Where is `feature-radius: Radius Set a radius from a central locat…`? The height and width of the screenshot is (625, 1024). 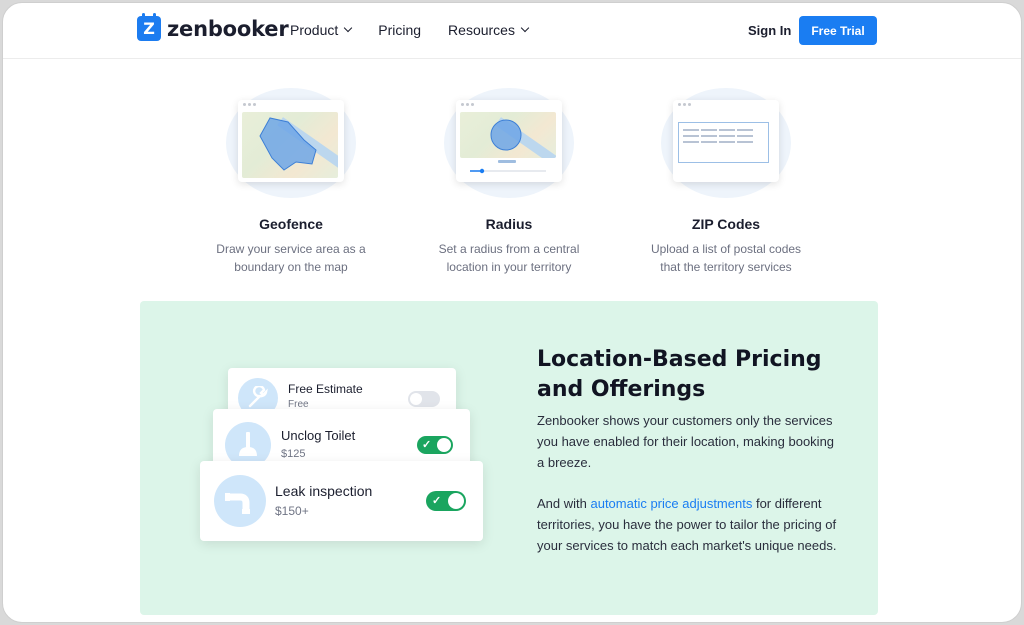
feature-radius: Radius Set a radius from a central locat… is located at coordinates (509, 182).